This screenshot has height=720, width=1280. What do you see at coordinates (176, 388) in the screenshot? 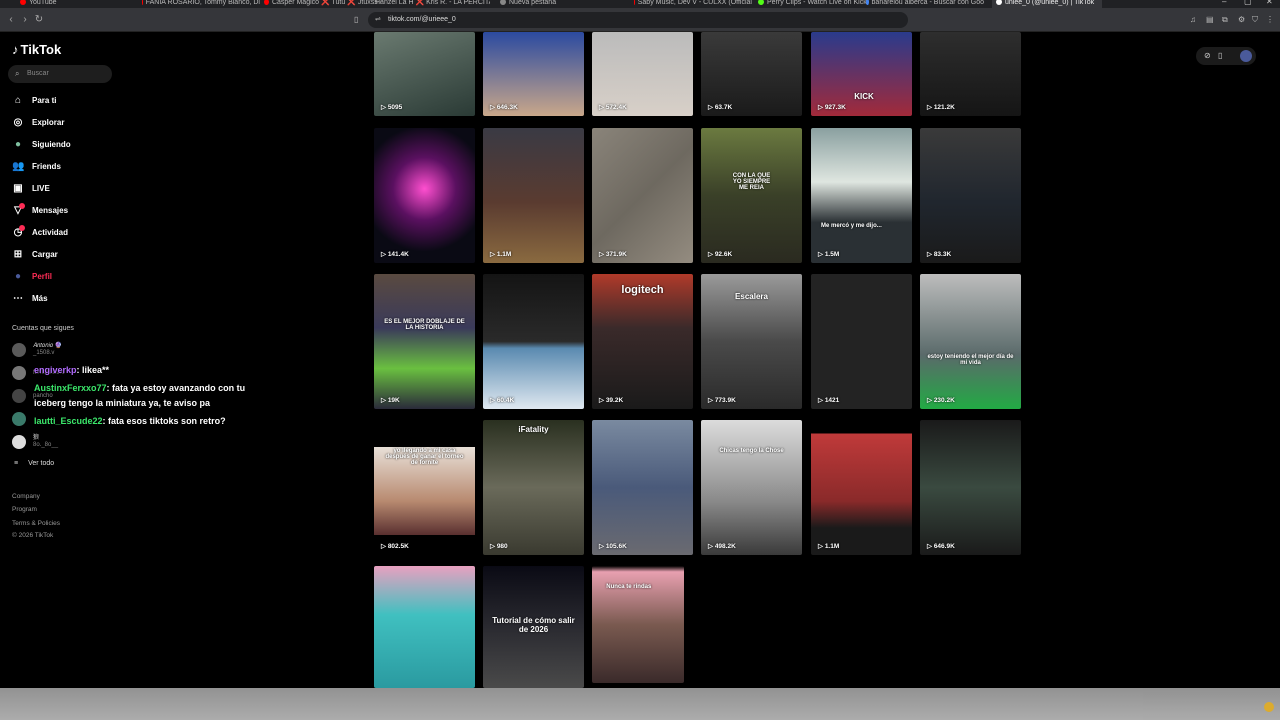
I see `chat-text: : fata ya estoy avanzando con tu` at bounding box center [176, 388].